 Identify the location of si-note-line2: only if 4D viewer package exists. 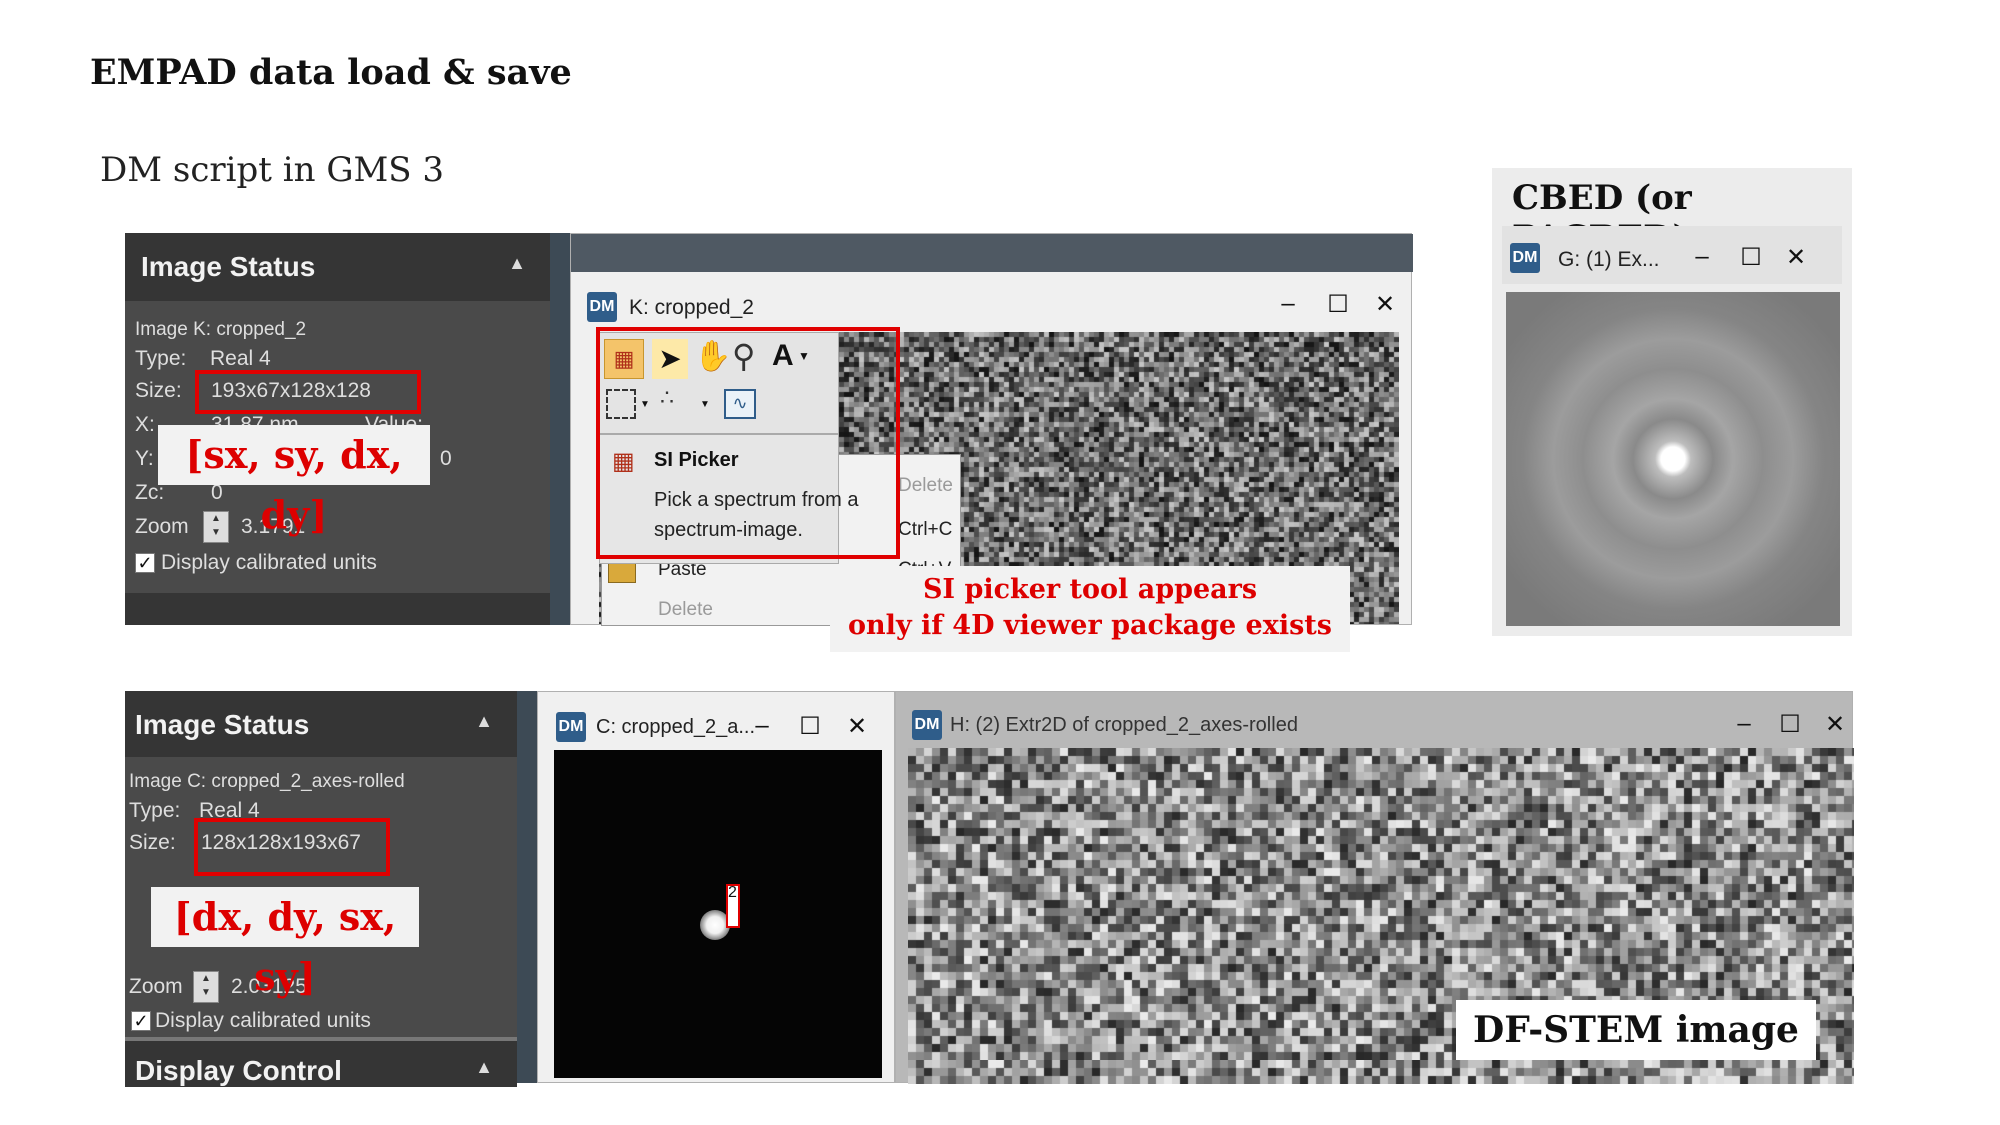
(1090, 625).